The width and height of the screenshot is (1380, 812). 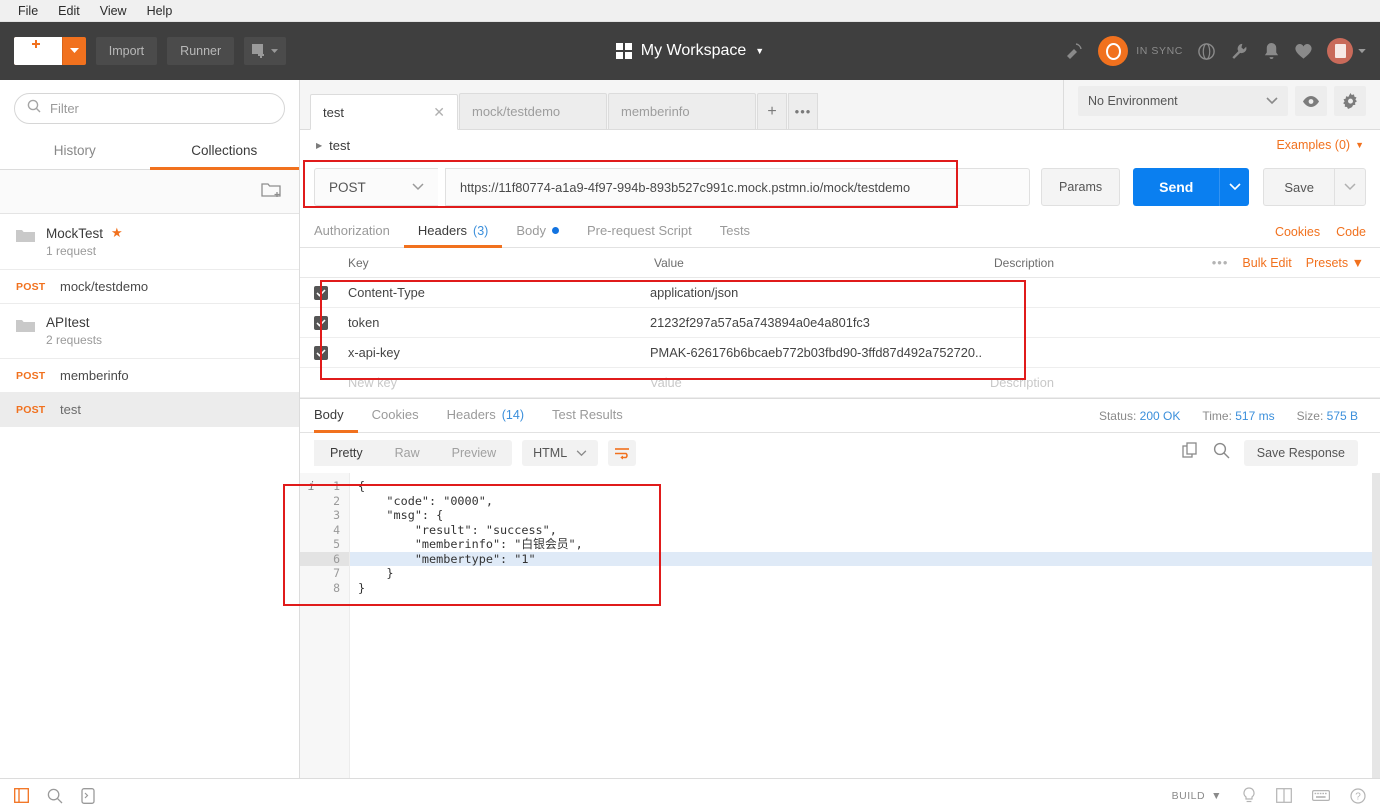 I want to click on workspace-selector: My Workspace ▼, so click(x=689, y=51).